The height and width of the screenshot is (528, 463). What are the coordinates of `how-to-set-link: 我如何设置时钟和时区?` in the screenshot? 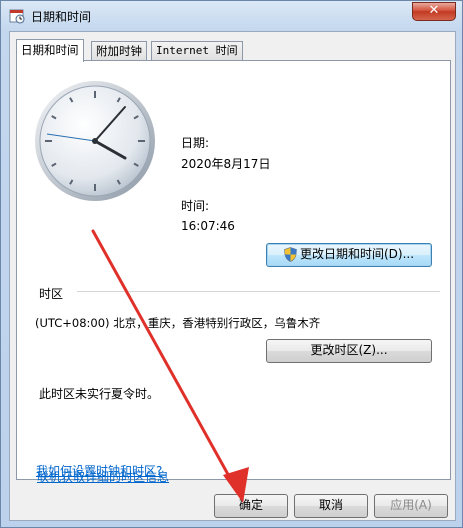 It's located at (99, 470).